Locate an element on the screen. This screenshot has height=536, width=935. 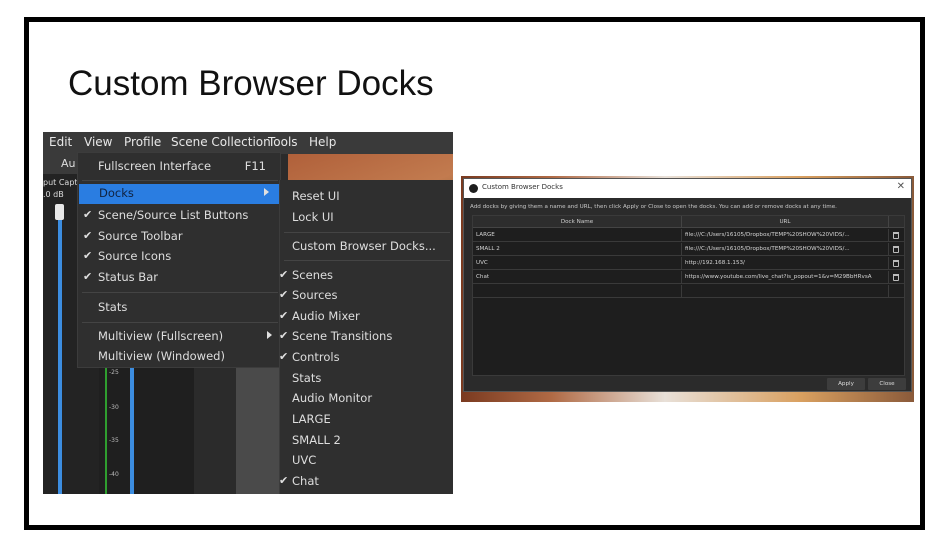
meter-tick: -40 is located at coordinates (114, 474).